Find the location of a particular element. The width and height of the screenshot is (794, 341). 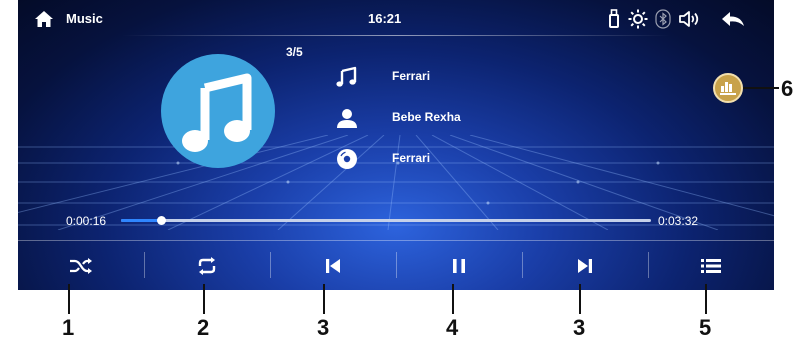

back-arrow-icon is located at coordinates (733, 19).